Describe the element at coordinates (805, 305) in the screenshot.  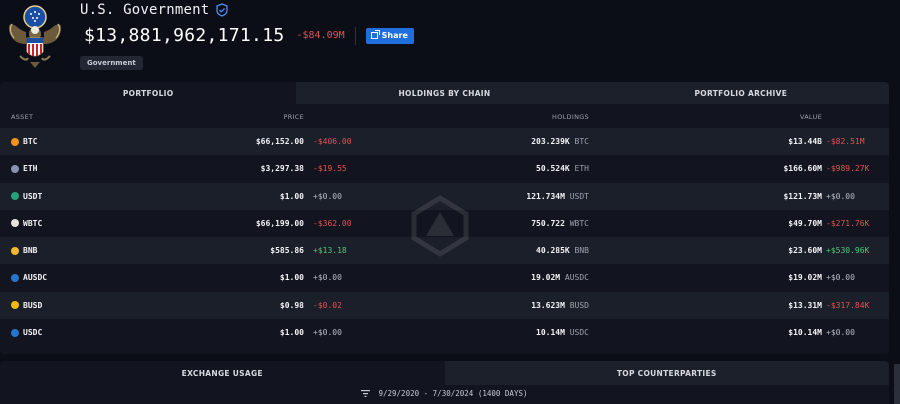
I see `value-cell: $13.31M` at that location.